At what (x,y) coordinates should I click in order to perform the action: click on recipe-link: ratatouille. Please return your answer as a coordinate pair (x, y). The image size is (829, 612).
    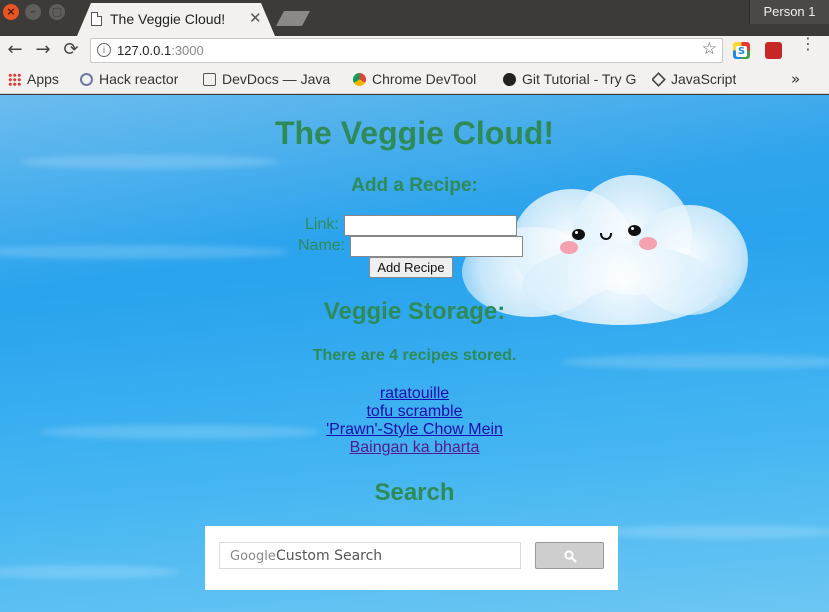
    Looking at the image, I should click on (414, 394).